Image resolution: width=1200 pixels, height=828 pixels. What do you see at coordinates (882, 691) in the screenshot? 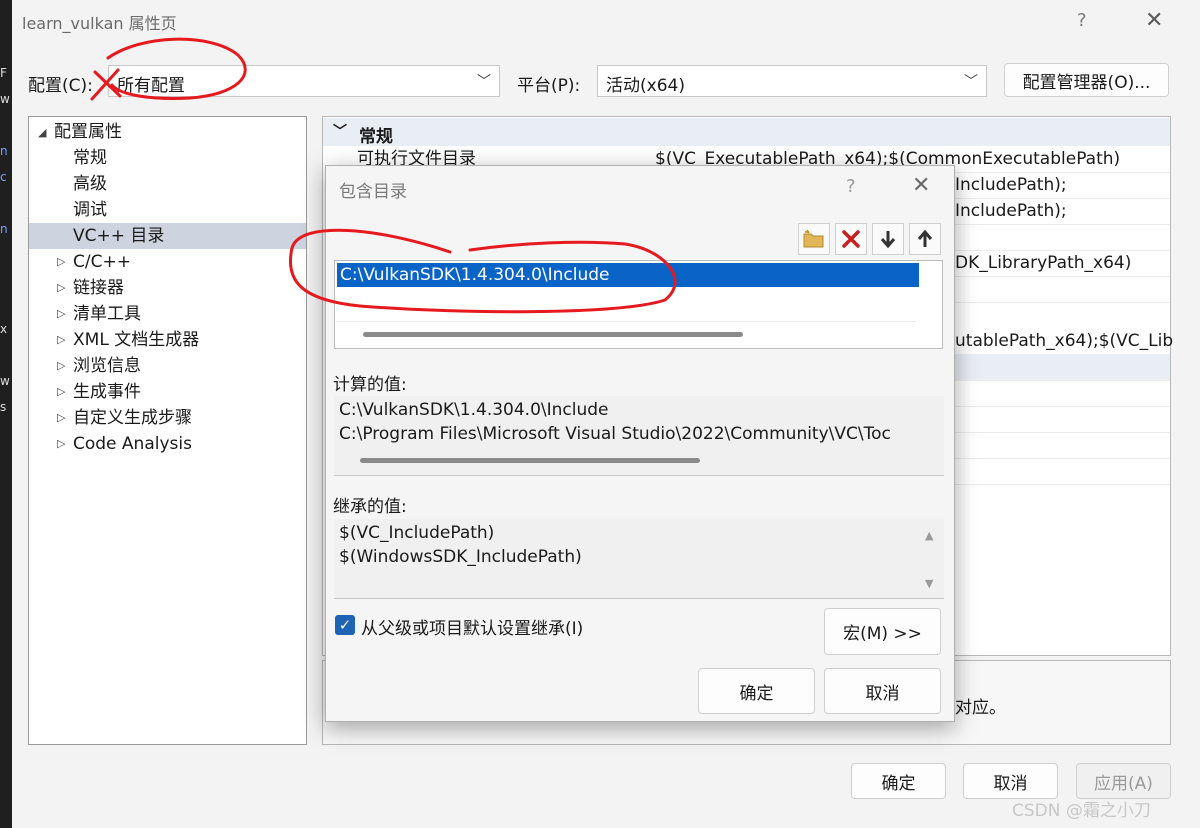
I see `dialog-cancel-button: 取消` at bounding box center [882, 691].